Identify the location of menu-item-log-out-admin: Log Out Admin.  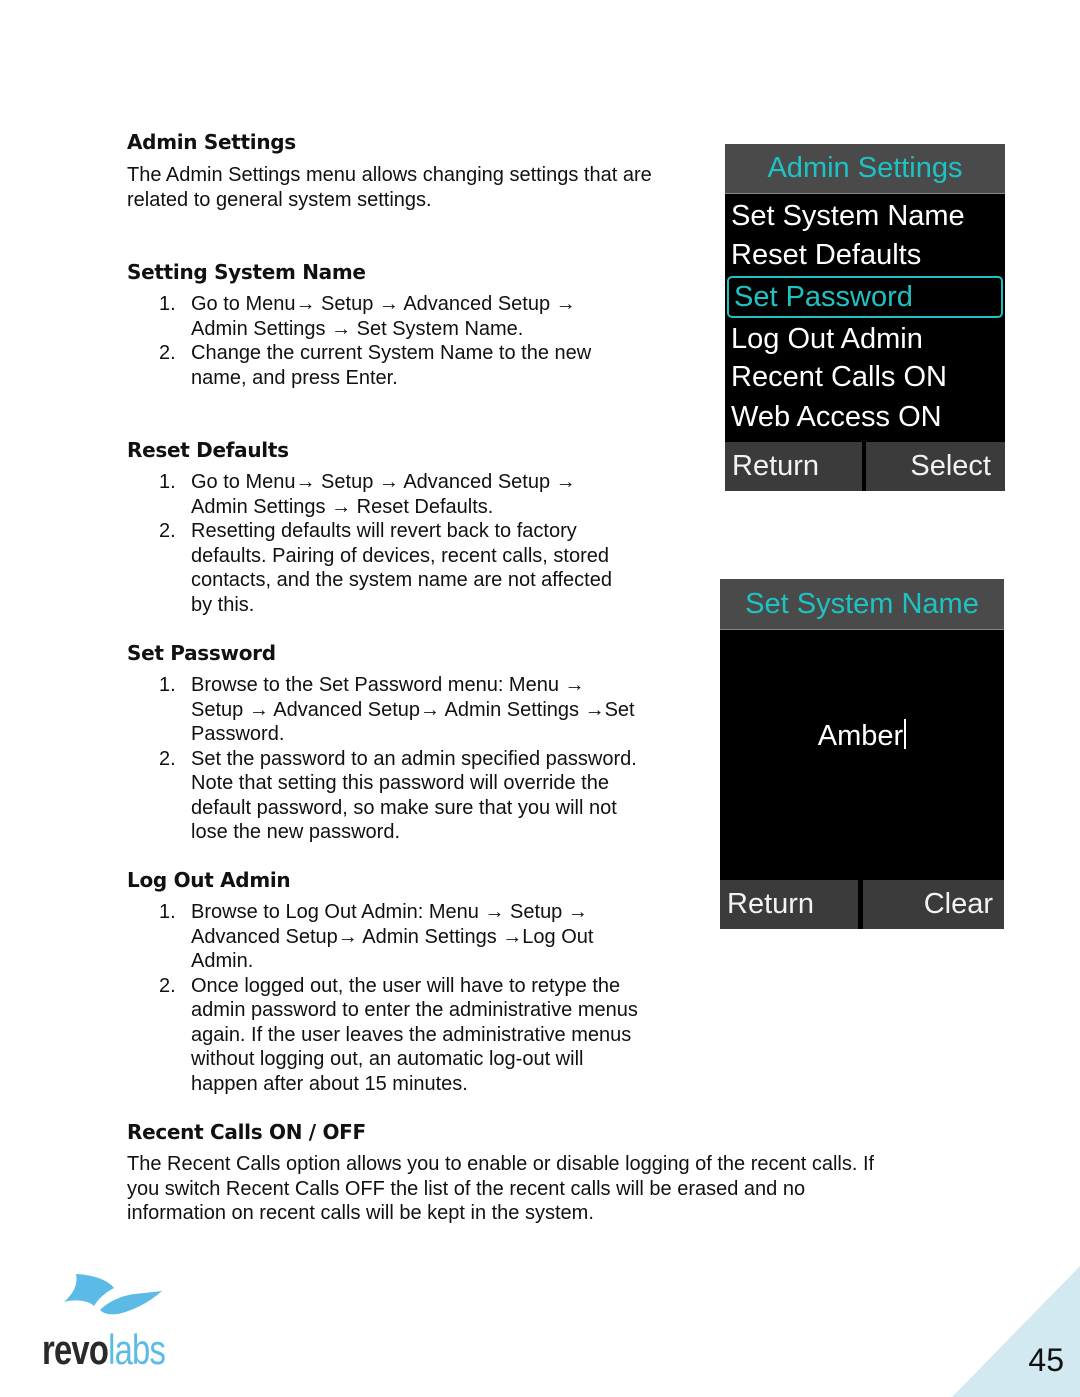
(827, 339).